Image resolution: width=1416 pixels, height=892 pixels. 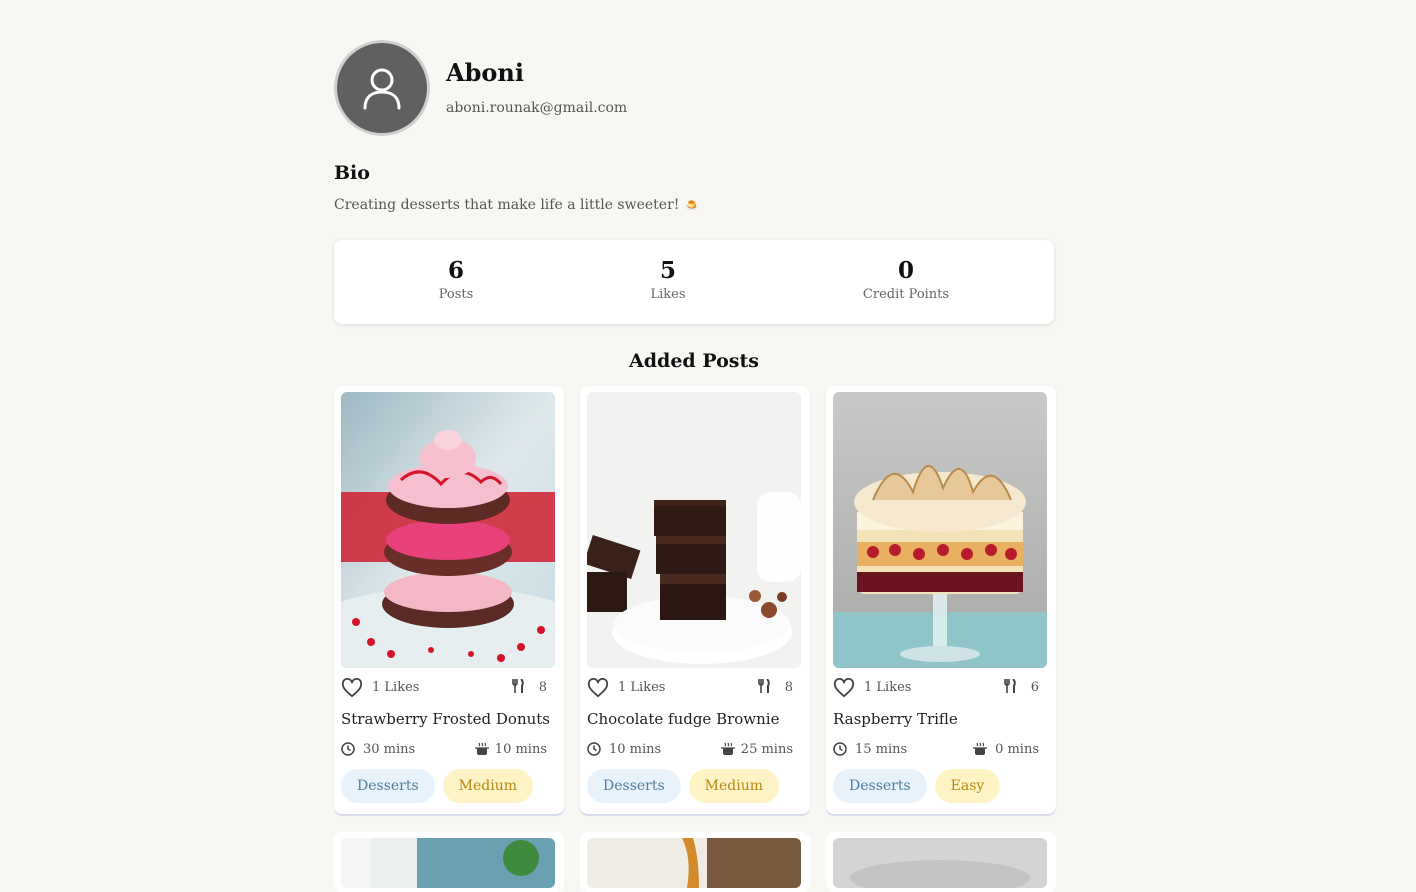 I want to click on stat-posts-value: 6, so click(x=455, y=270).